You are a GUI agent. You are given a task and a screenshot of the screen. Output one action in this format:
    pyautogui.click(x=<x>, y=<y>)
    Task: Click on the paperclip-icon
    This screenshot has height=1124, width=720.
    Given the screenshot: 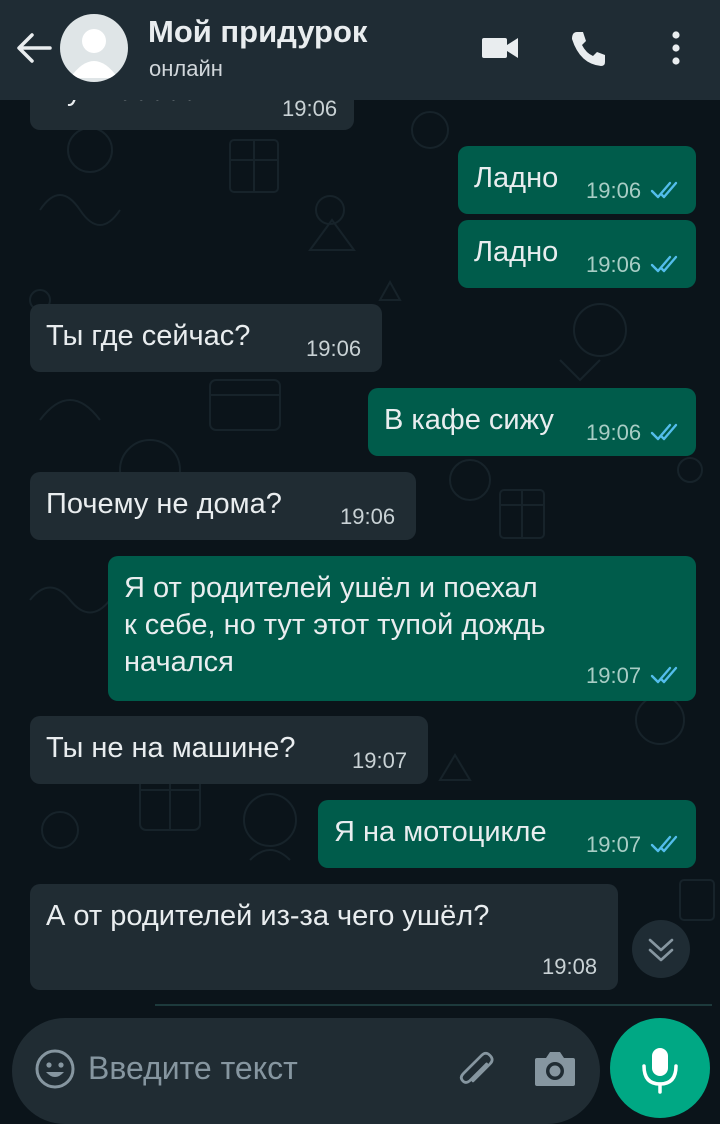 What is the action you would take?
    pyautogui.click(x=477, y=1070)
    